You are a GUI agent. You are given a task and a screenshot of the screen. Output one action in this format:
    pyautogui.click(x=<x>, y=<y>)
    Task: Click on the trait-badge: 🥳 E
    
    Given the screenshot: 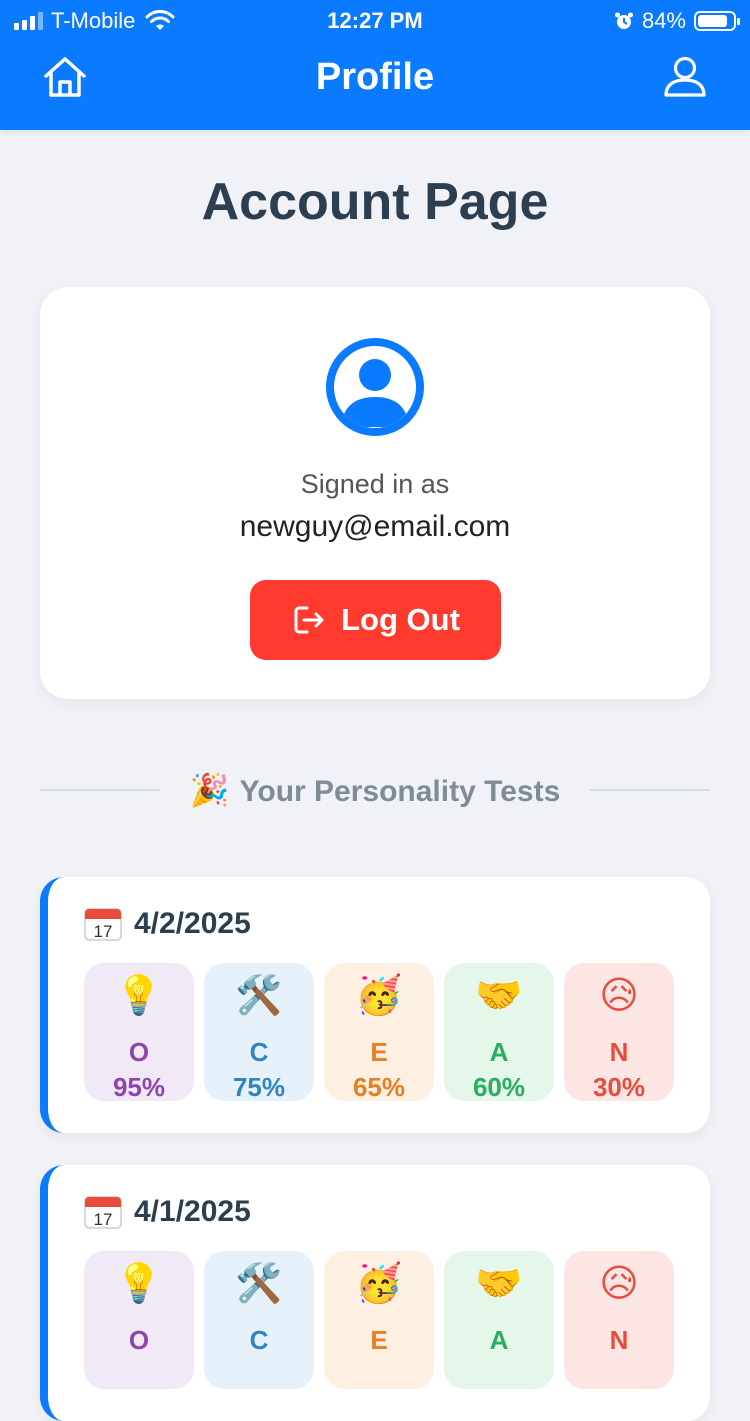 What is the action you would take?
    pyautogui.click(x=379, y=1320)
    